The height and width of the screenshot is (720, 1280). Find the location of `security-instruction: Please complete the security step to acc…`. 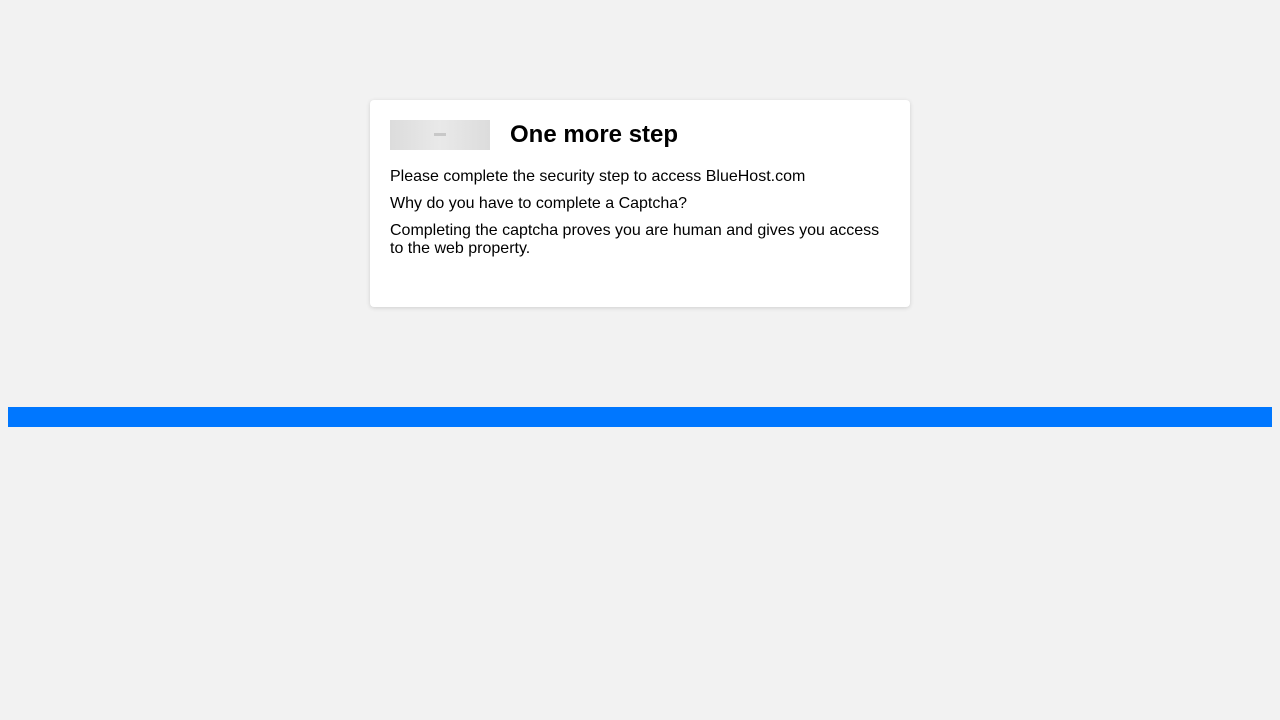

security-instruction: Please complete the security step to acc… is located at coordinates (598, 176).